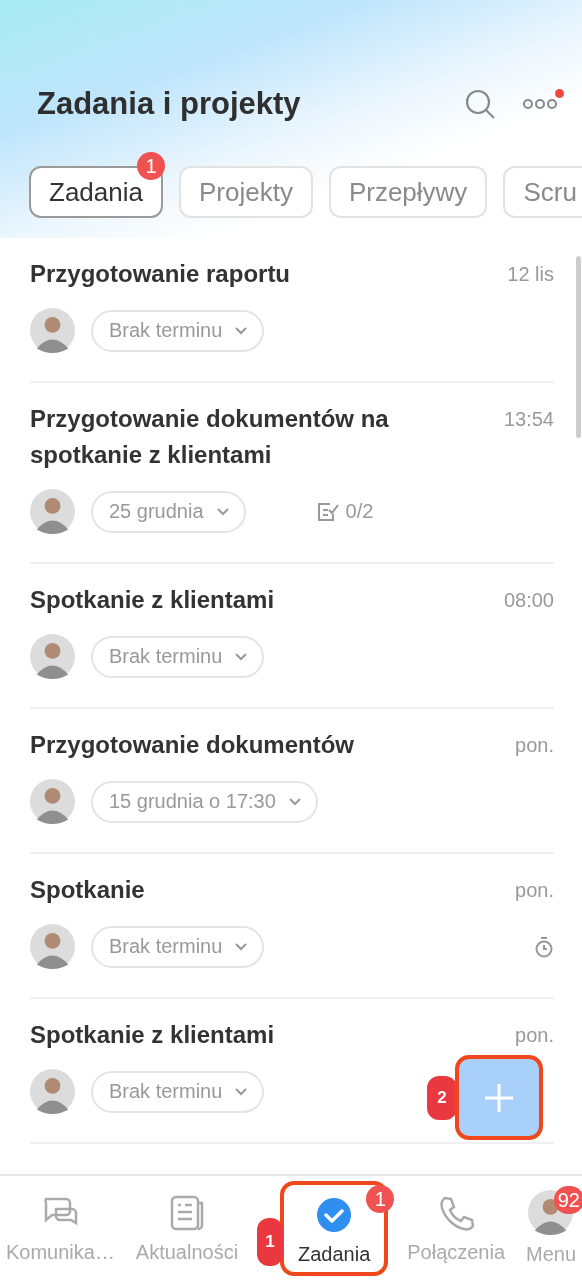 This screenshot has width=582, height=1280. What do you see at coordinates (542, 192) in the screenshot?
I see `tab: Scru` at bounding box center [542, 192].